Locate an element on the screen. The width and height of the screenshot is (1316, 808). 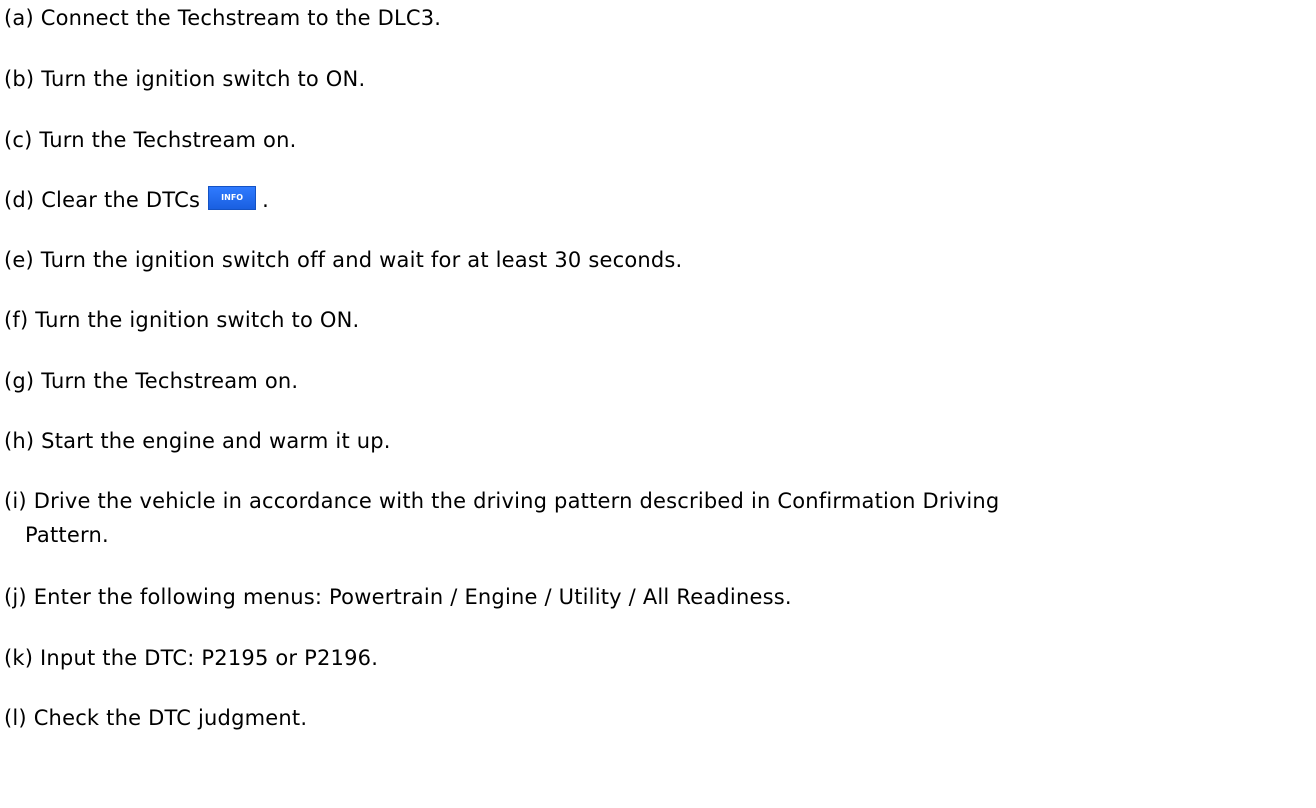
step-text: (c) Turn the Techstream on. is located at coordinates (150, 140).